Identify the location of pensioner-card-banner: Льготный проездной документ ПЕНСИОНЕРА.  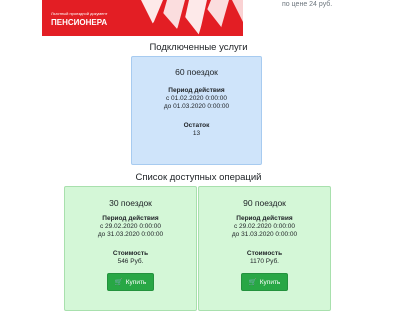
(142, 18).